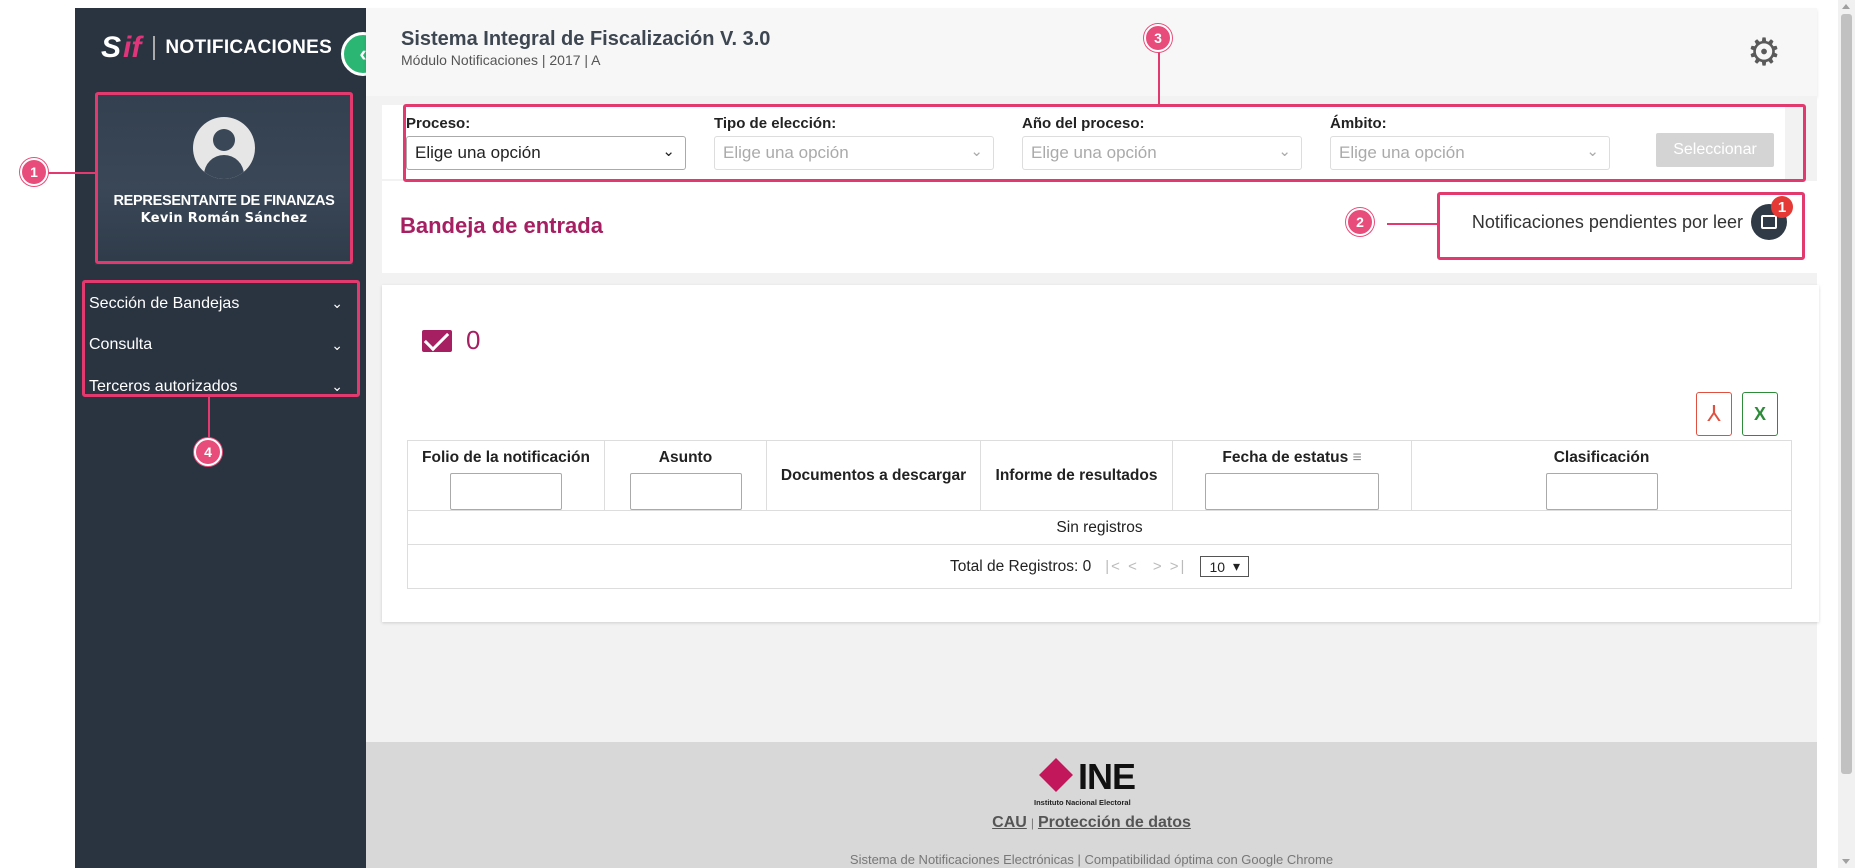 This screenshot has height=868, width=1855. I want to click on sif-logo: S if, so click(121, 48).